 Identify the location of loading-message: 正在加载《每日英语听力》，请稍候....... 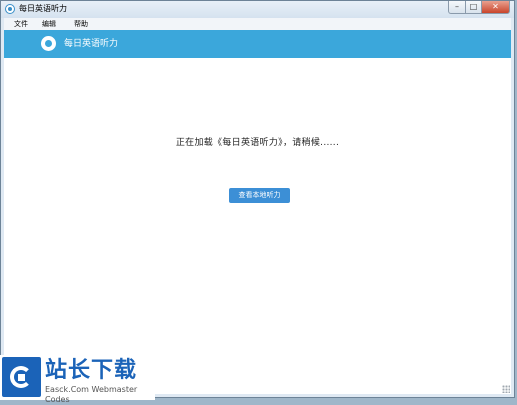
(257, 143).